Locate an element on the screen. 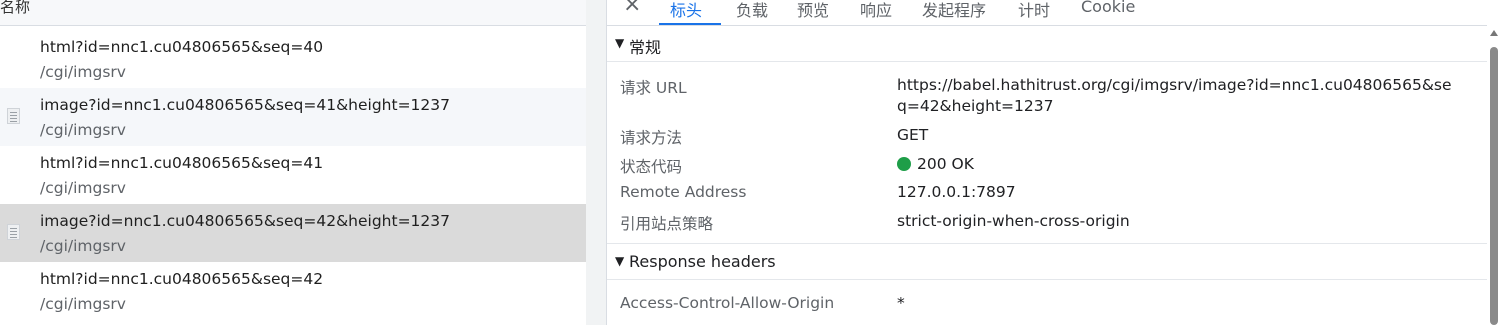  tab-payload: 负载 is located at coordinates (752, 10).